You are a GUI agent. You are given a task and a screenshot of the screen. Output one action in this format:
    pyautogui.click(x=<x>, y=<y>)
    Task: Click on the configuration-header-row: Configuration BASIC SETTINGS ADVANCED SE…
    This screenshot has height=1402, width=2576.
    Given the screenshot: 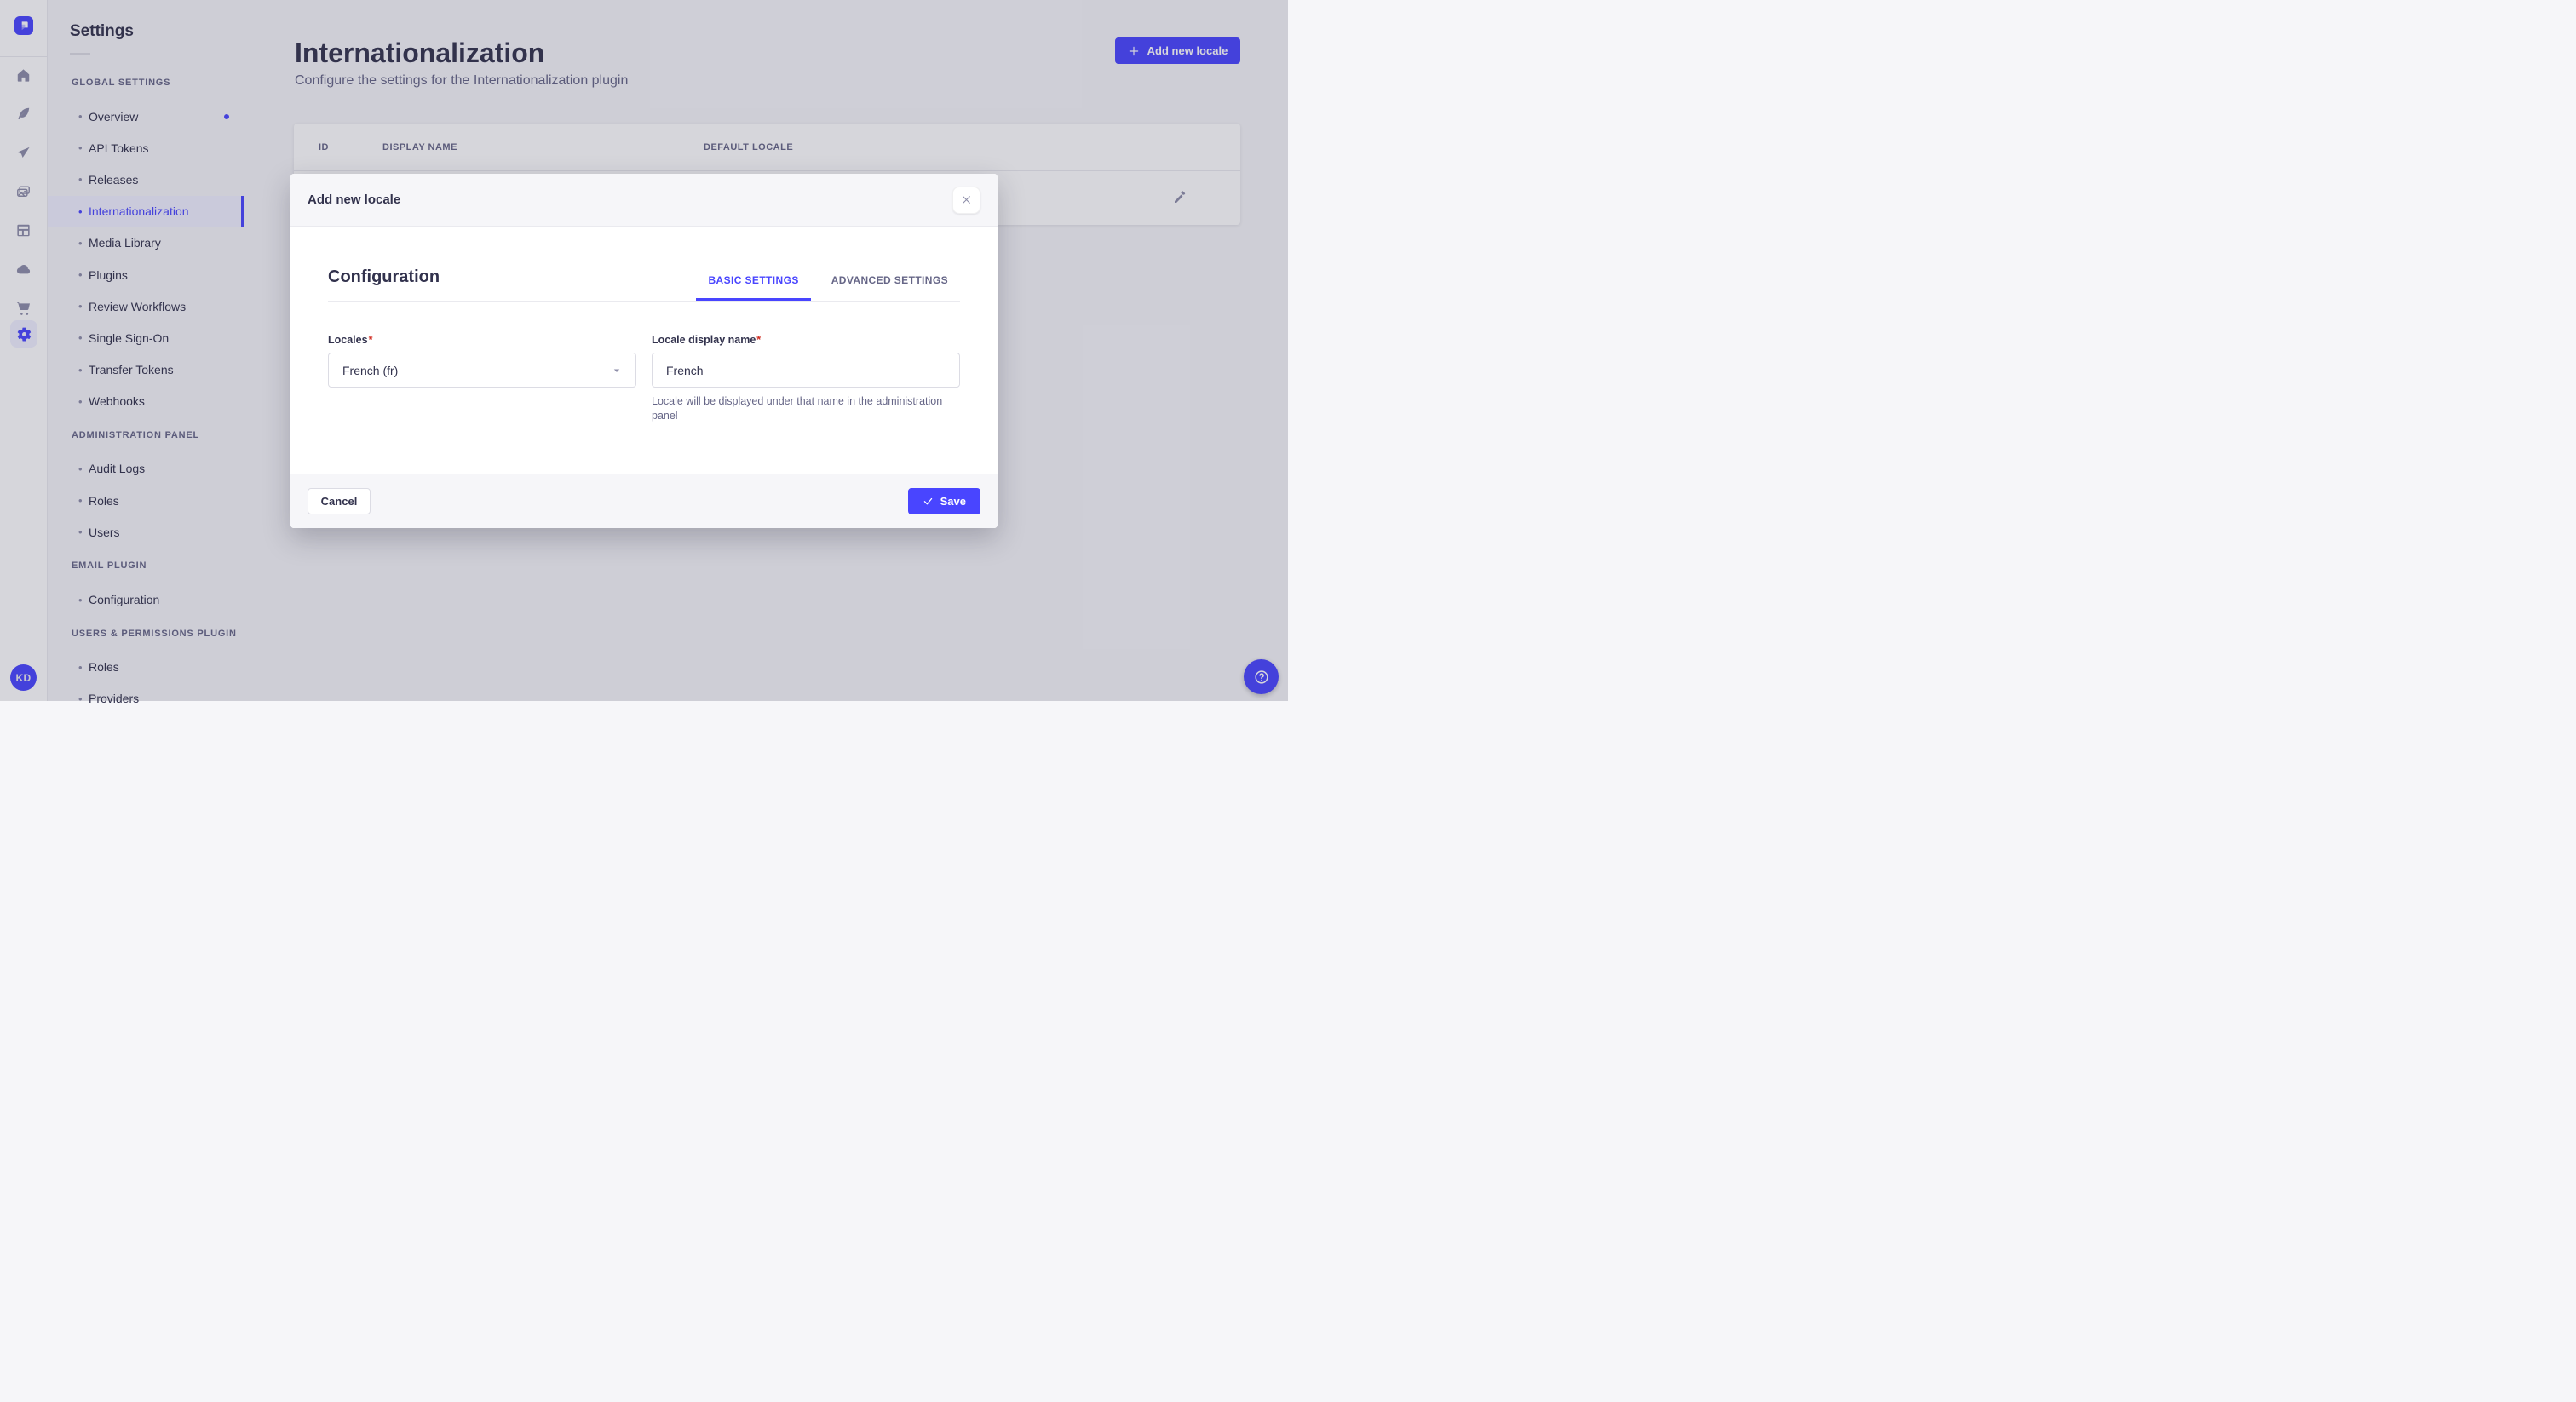 What is the action you would take?
    pyautogui.click(x=644, y=264)
    